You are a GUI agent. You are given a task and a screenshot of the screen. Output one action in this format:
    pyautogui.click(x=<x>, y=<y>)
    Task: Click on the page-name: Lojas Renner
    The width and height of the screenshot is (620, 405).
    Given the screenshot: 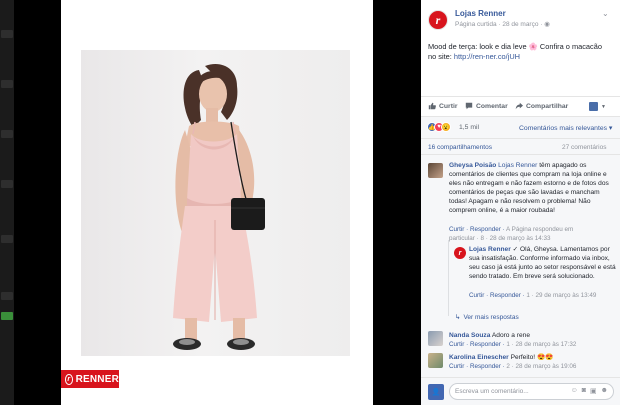 What is the action you would take?
    pyautogui.click(x=480, y=13)
    